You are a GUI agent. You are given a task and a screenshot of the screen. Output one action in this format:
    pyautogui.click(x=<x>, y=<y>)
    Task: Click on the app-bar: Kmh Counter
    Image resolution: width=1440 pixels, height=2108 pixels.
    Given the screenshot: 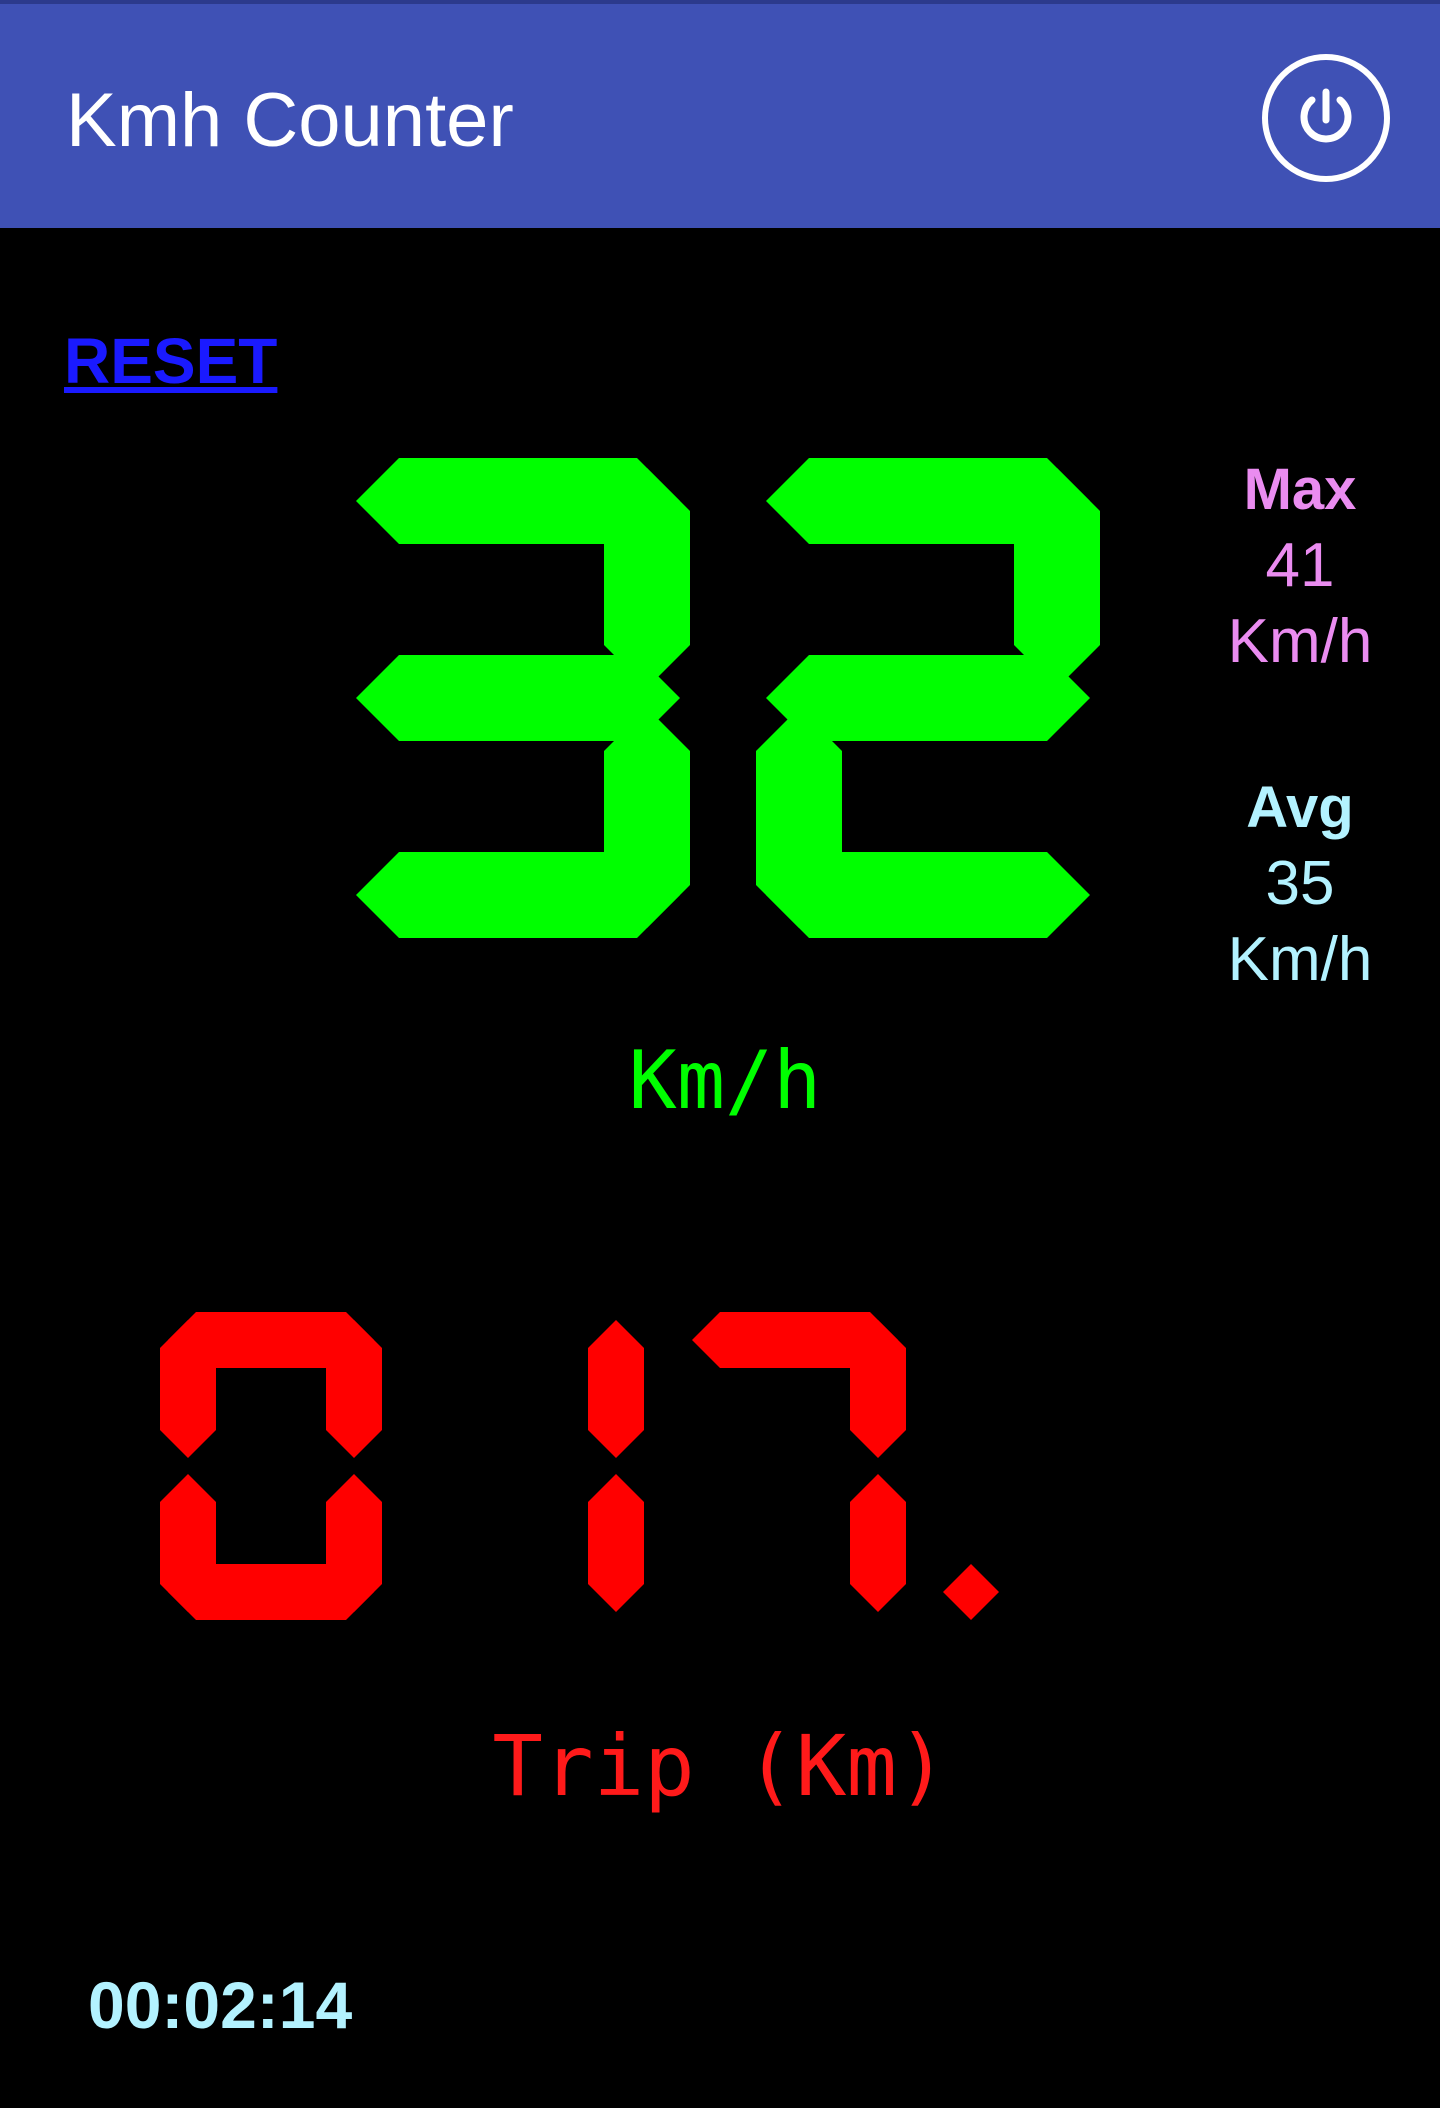 What is the action you would take?
    pyautogui.click(x=720, y=114)
    